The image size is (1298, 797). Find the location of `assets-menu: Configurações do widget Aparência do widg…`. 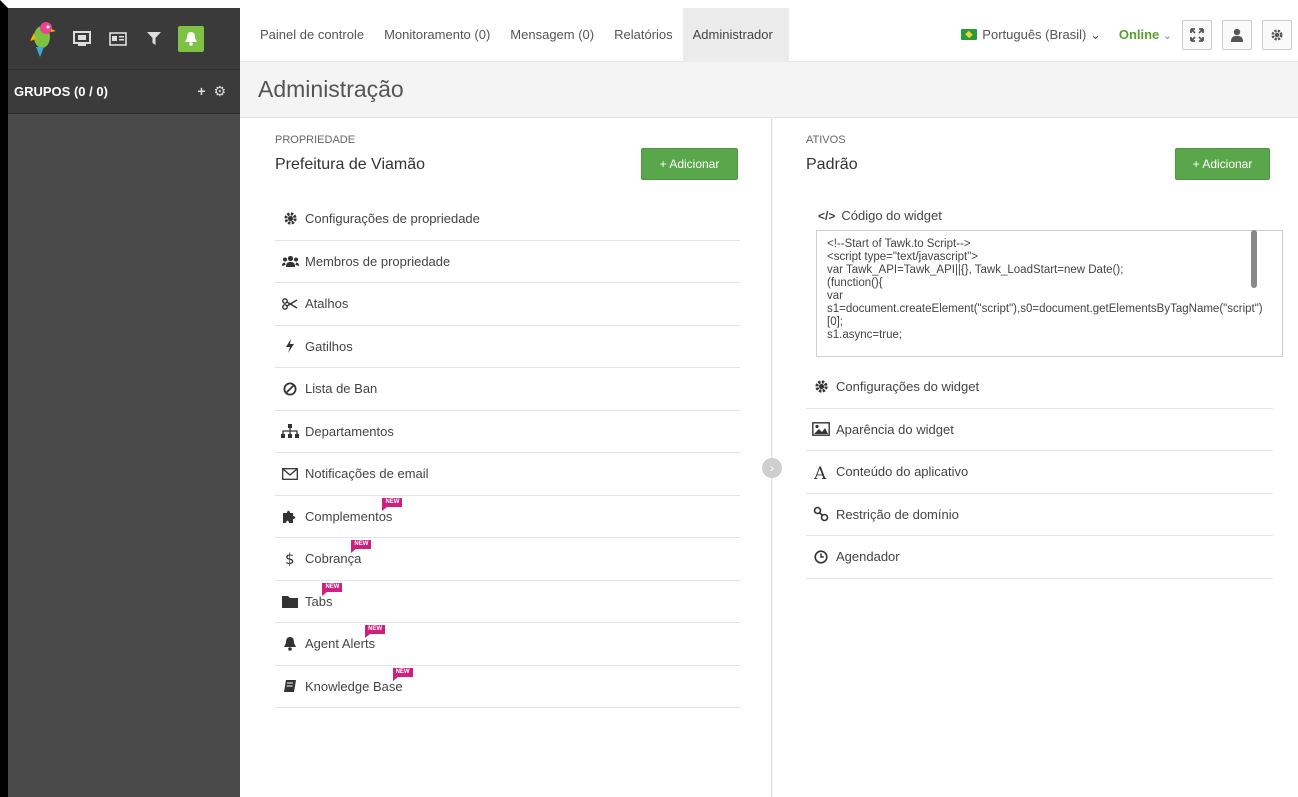

assets-menu: Configurações do widget Aparência do widg… is located at coordinates (1039, 472).